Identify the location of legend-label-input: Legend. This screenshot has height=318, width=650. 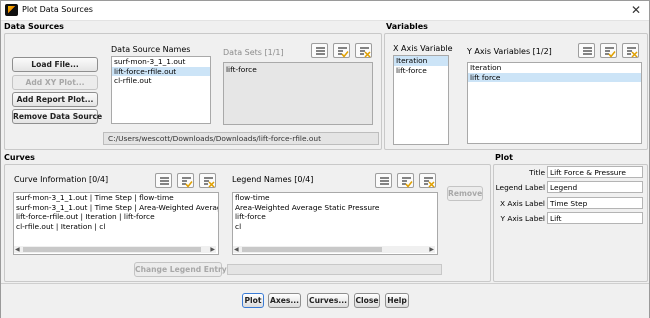
(595, 187).